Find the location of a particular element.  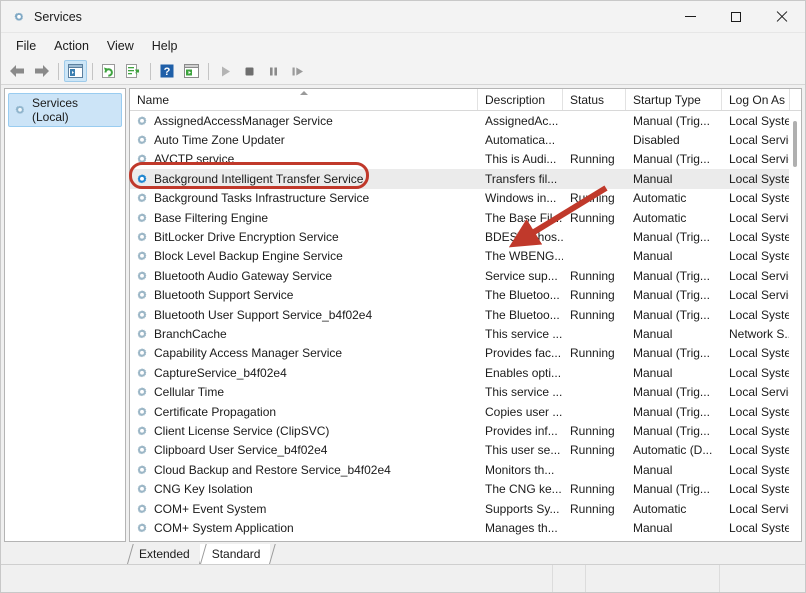

close-button is located at coordinates (782, 17).